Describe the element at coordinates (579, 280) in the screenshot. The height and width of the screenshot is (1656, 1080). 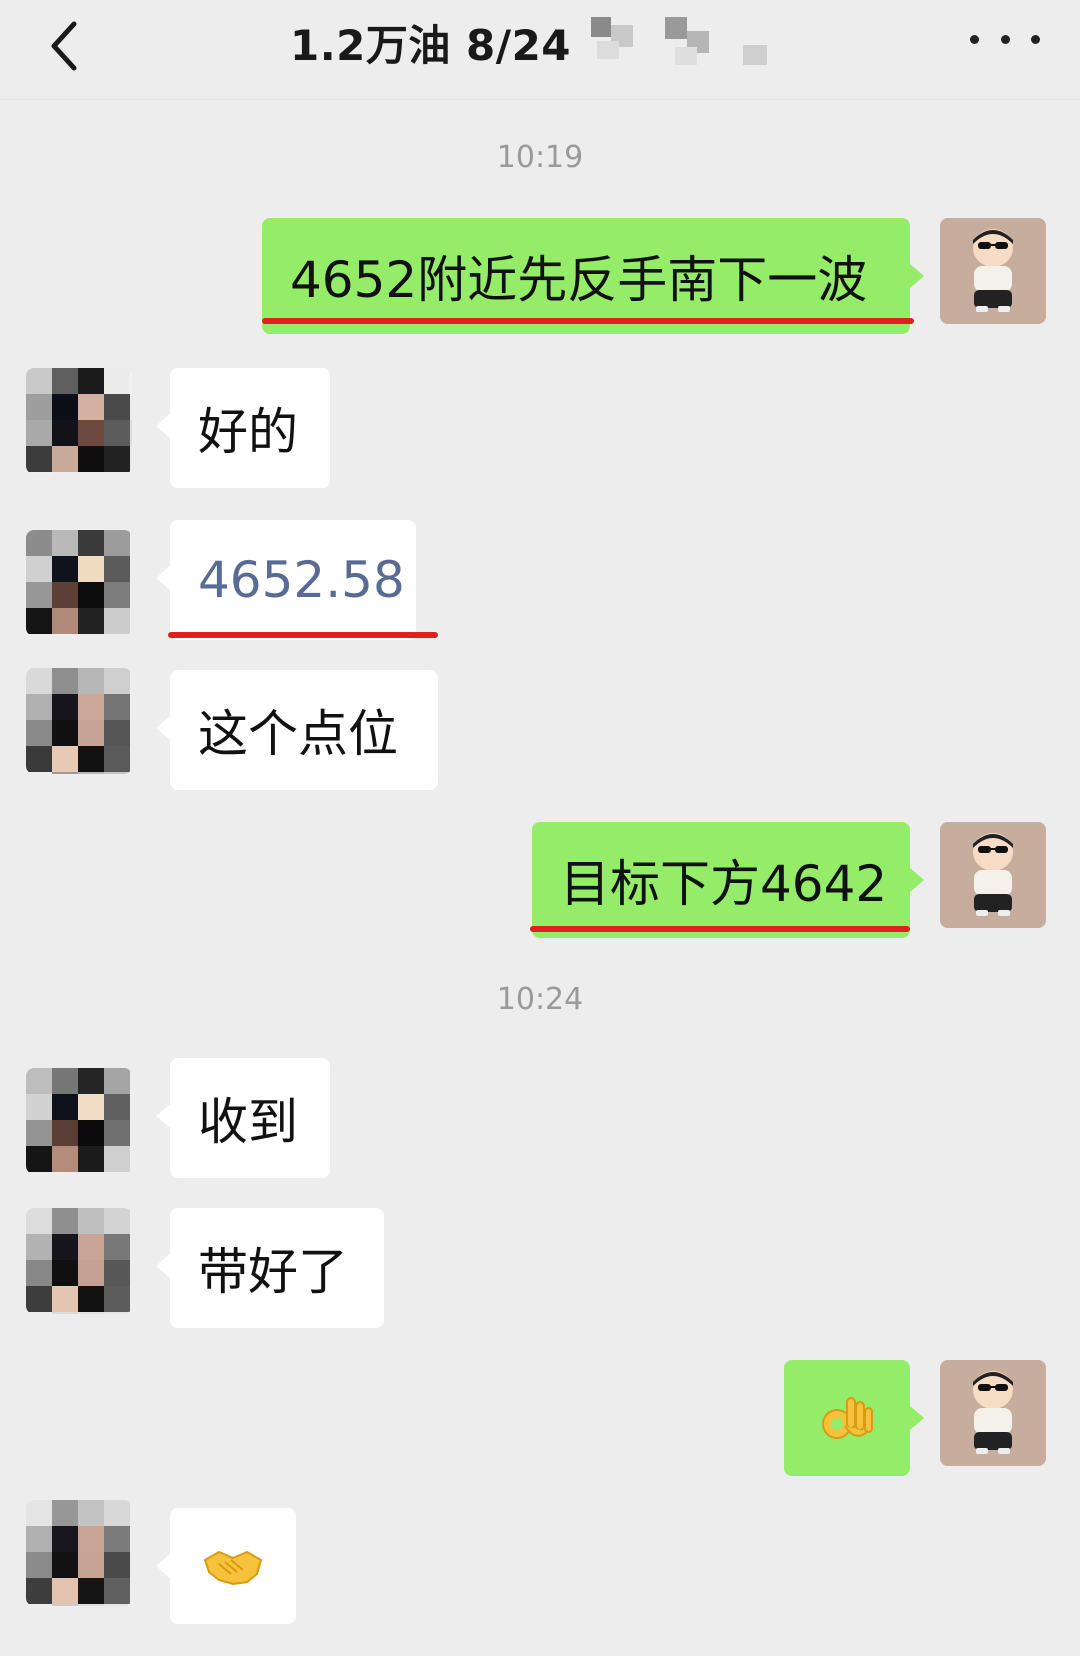
I see `message-text: 4652附近先反手南下一波` at that location.